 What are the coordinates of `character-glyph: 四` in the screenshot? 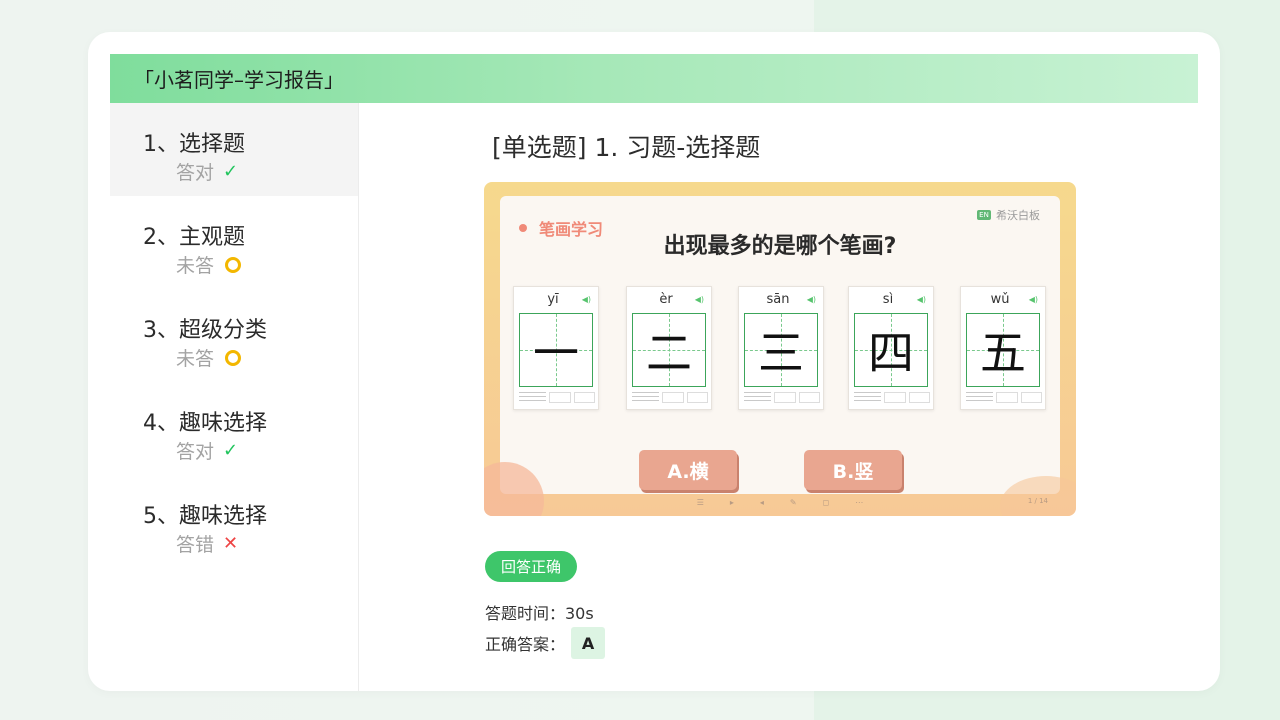 It's located at (891, 353).